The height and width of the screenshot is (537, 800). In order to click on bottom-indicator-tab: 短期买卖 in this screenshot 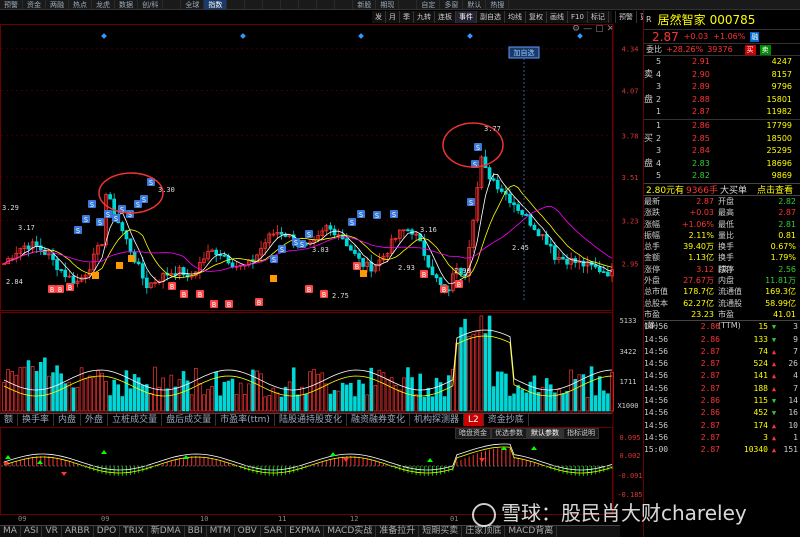, I will do `click(441, 531)`.